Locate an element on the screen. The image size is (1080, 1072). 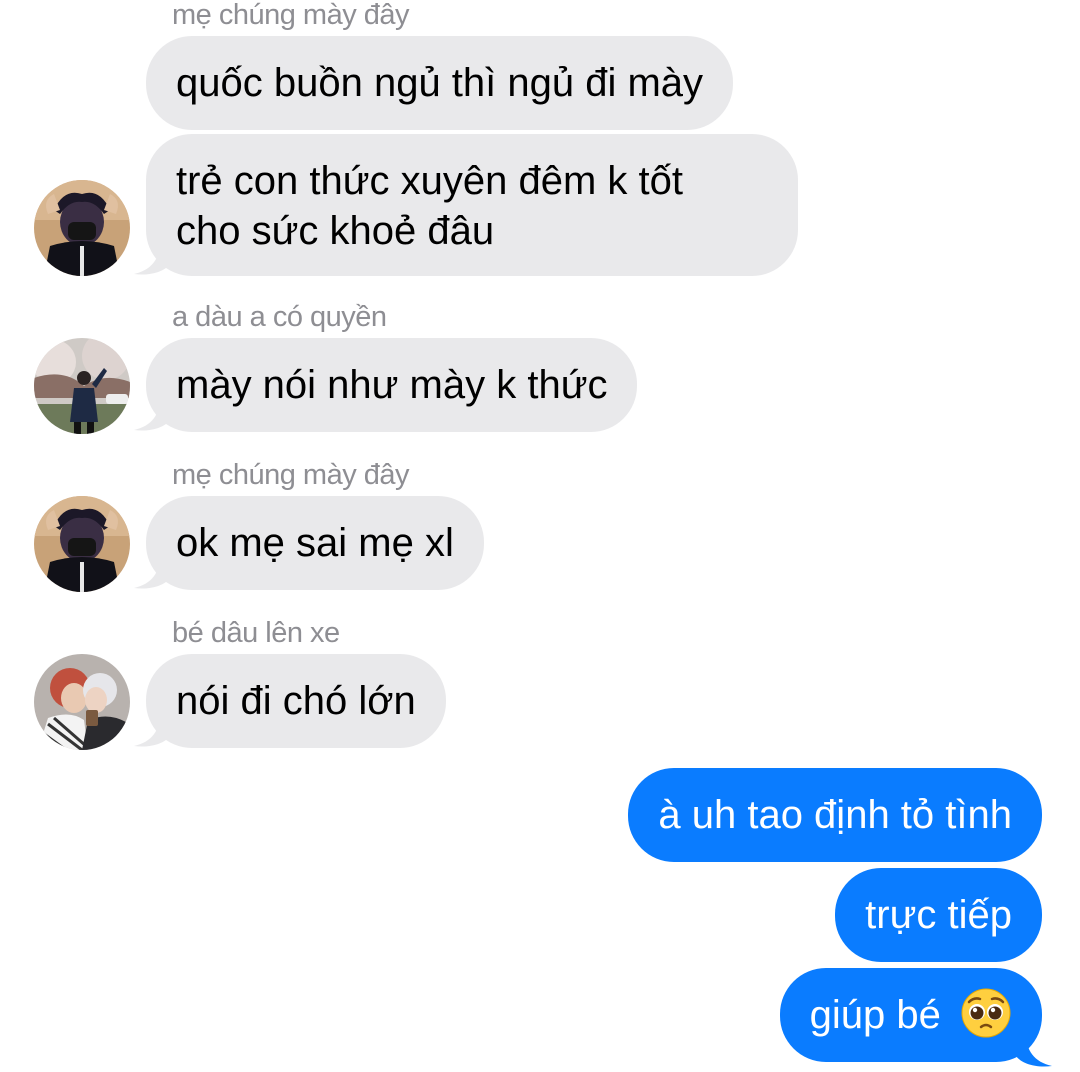
message-text: quốc buồn ngủ thì ngủ đi mày is located at coordinates (440, 83).